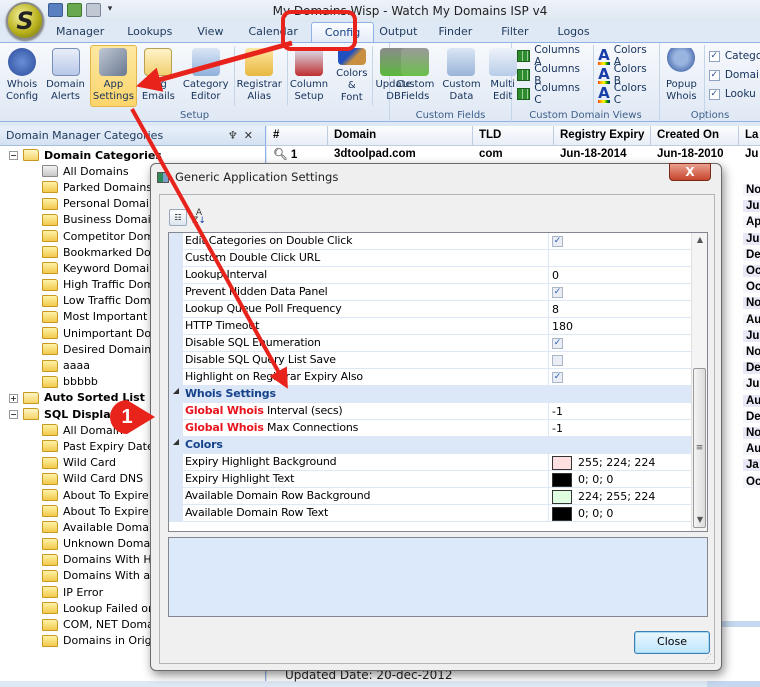  Describe the element at coordinates (690, 172) in the screenshot. I see `dialog-close-button: X` at that location.